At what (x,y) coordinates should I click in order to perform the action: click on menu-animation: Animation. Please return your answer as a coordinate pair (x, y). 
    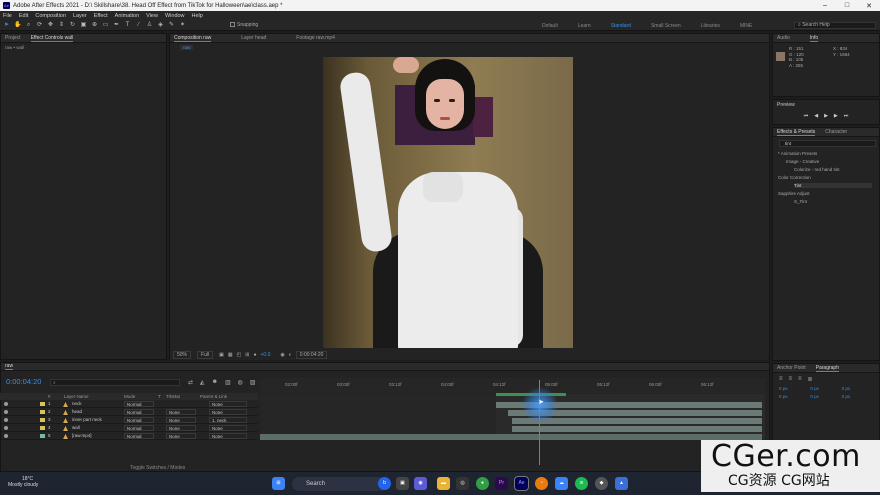
    Looking at the image, I should click on (127, 16).